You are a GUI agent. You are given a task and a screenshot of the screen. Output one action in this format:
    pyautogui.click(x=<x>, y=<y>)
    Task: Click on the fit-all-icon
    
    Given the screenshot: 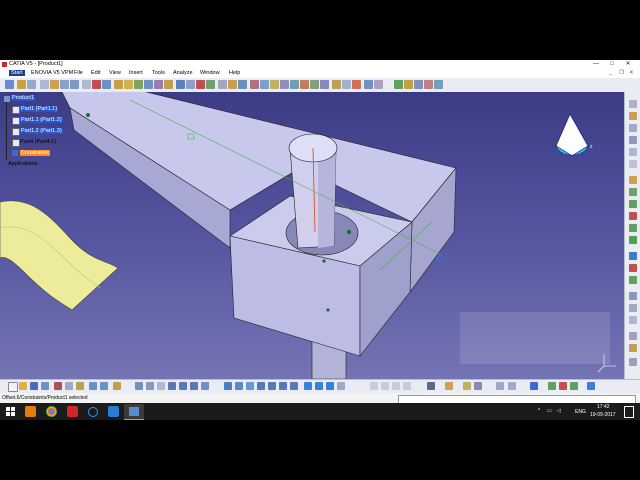 What is the action you would take?
    pyautogui.click(x=150, y=386)
    